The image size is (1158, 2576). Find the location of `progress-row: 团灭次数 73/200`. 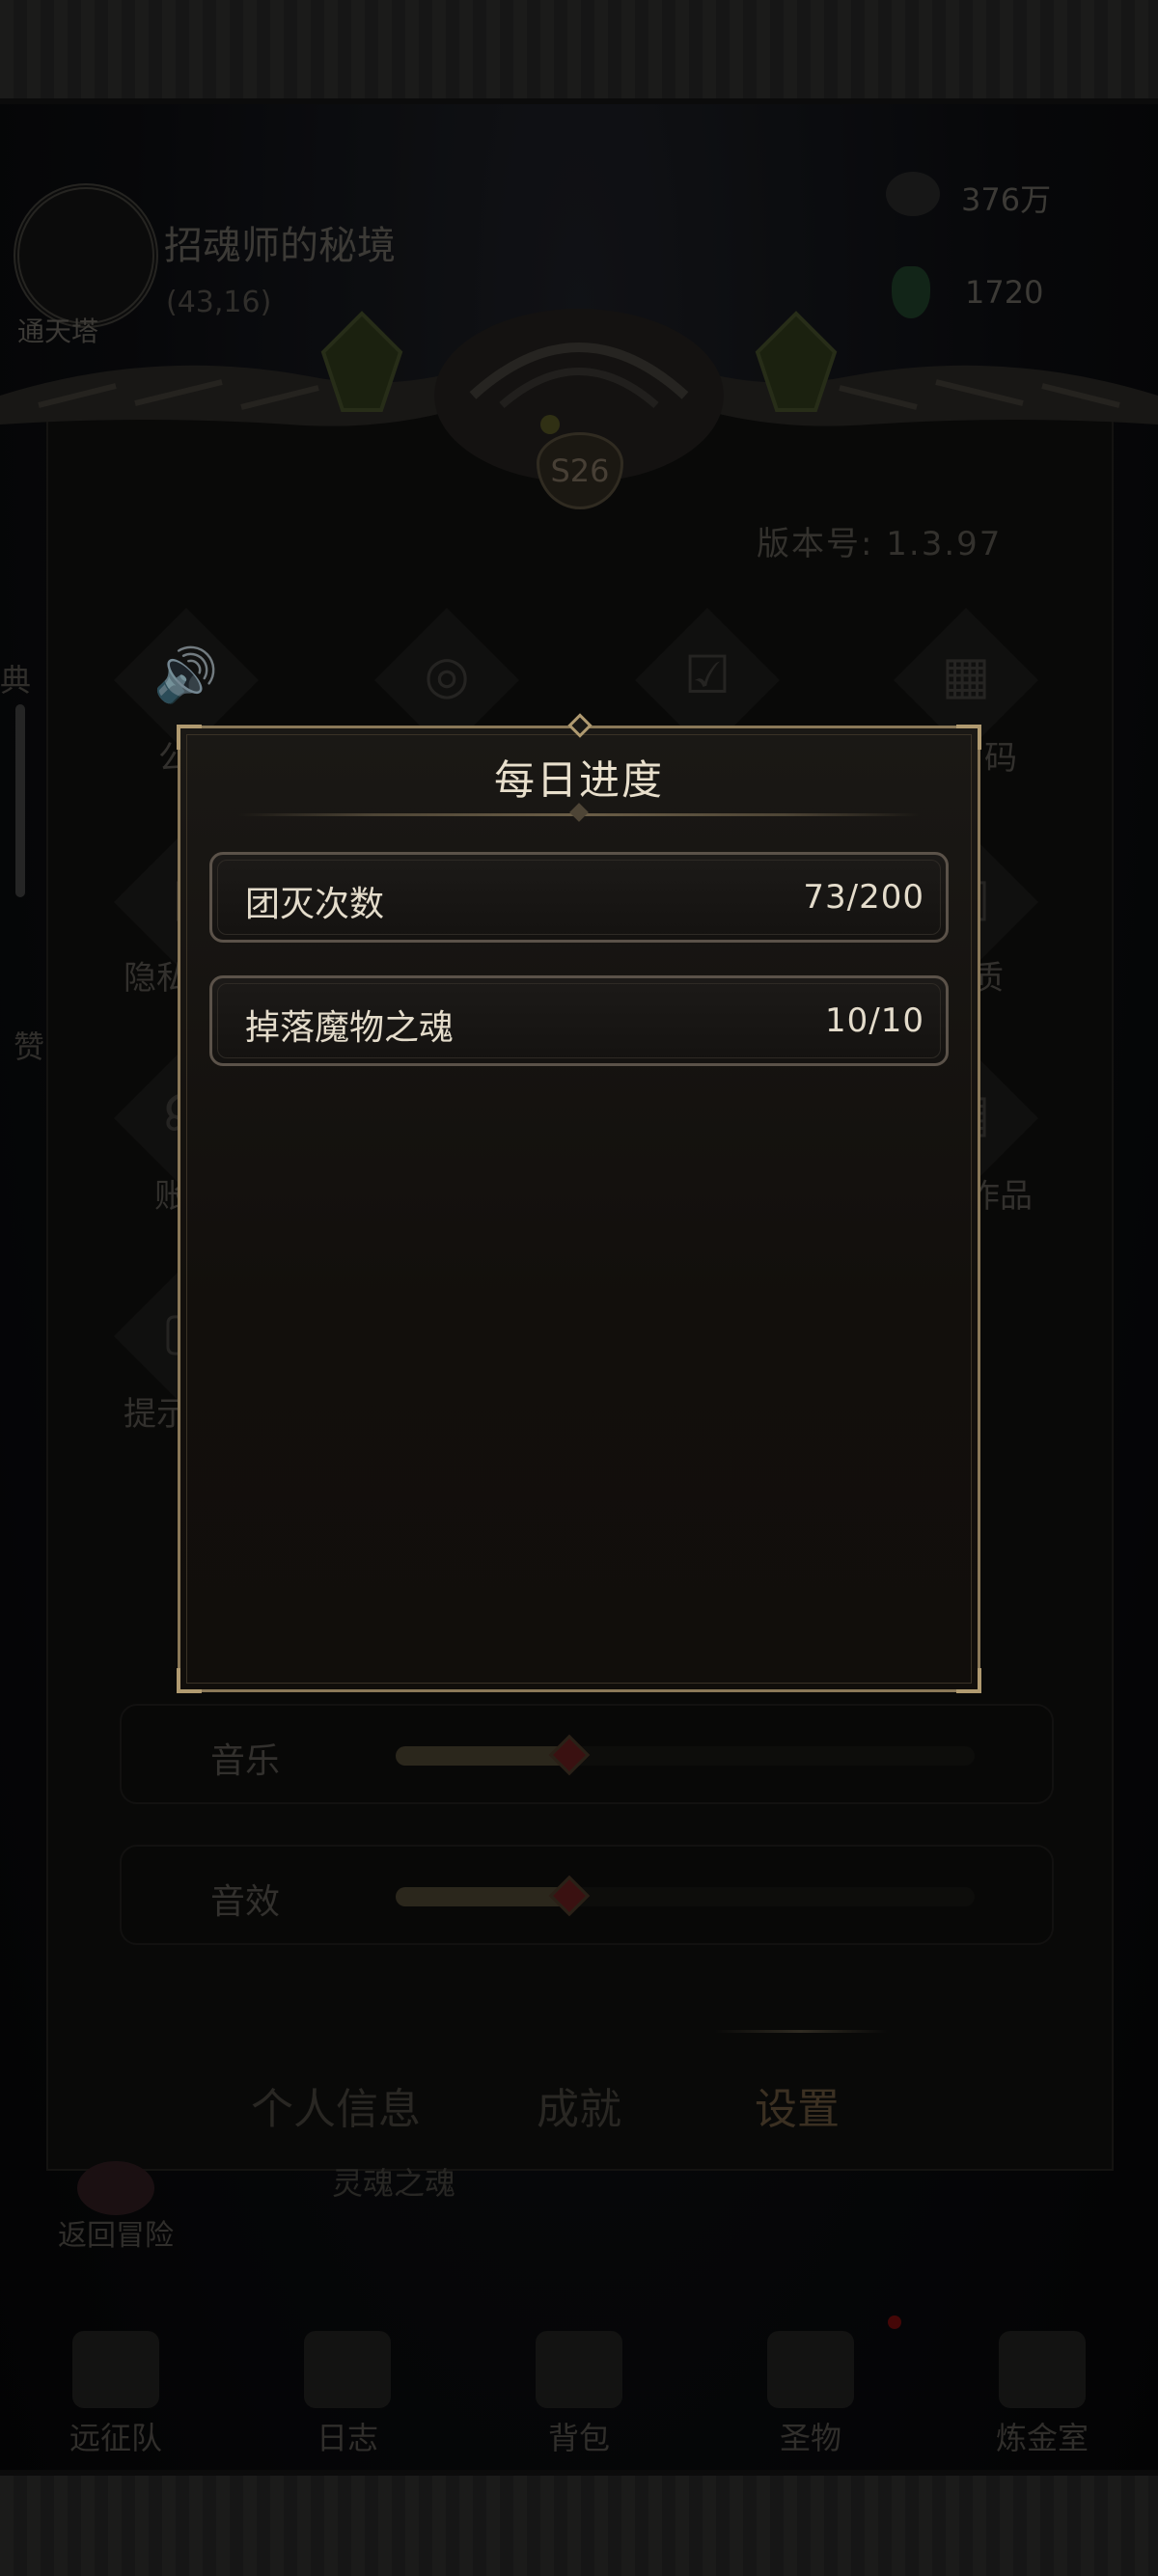

progress-row: 团灭次数 73/200 is located at coordinates (579, 898).